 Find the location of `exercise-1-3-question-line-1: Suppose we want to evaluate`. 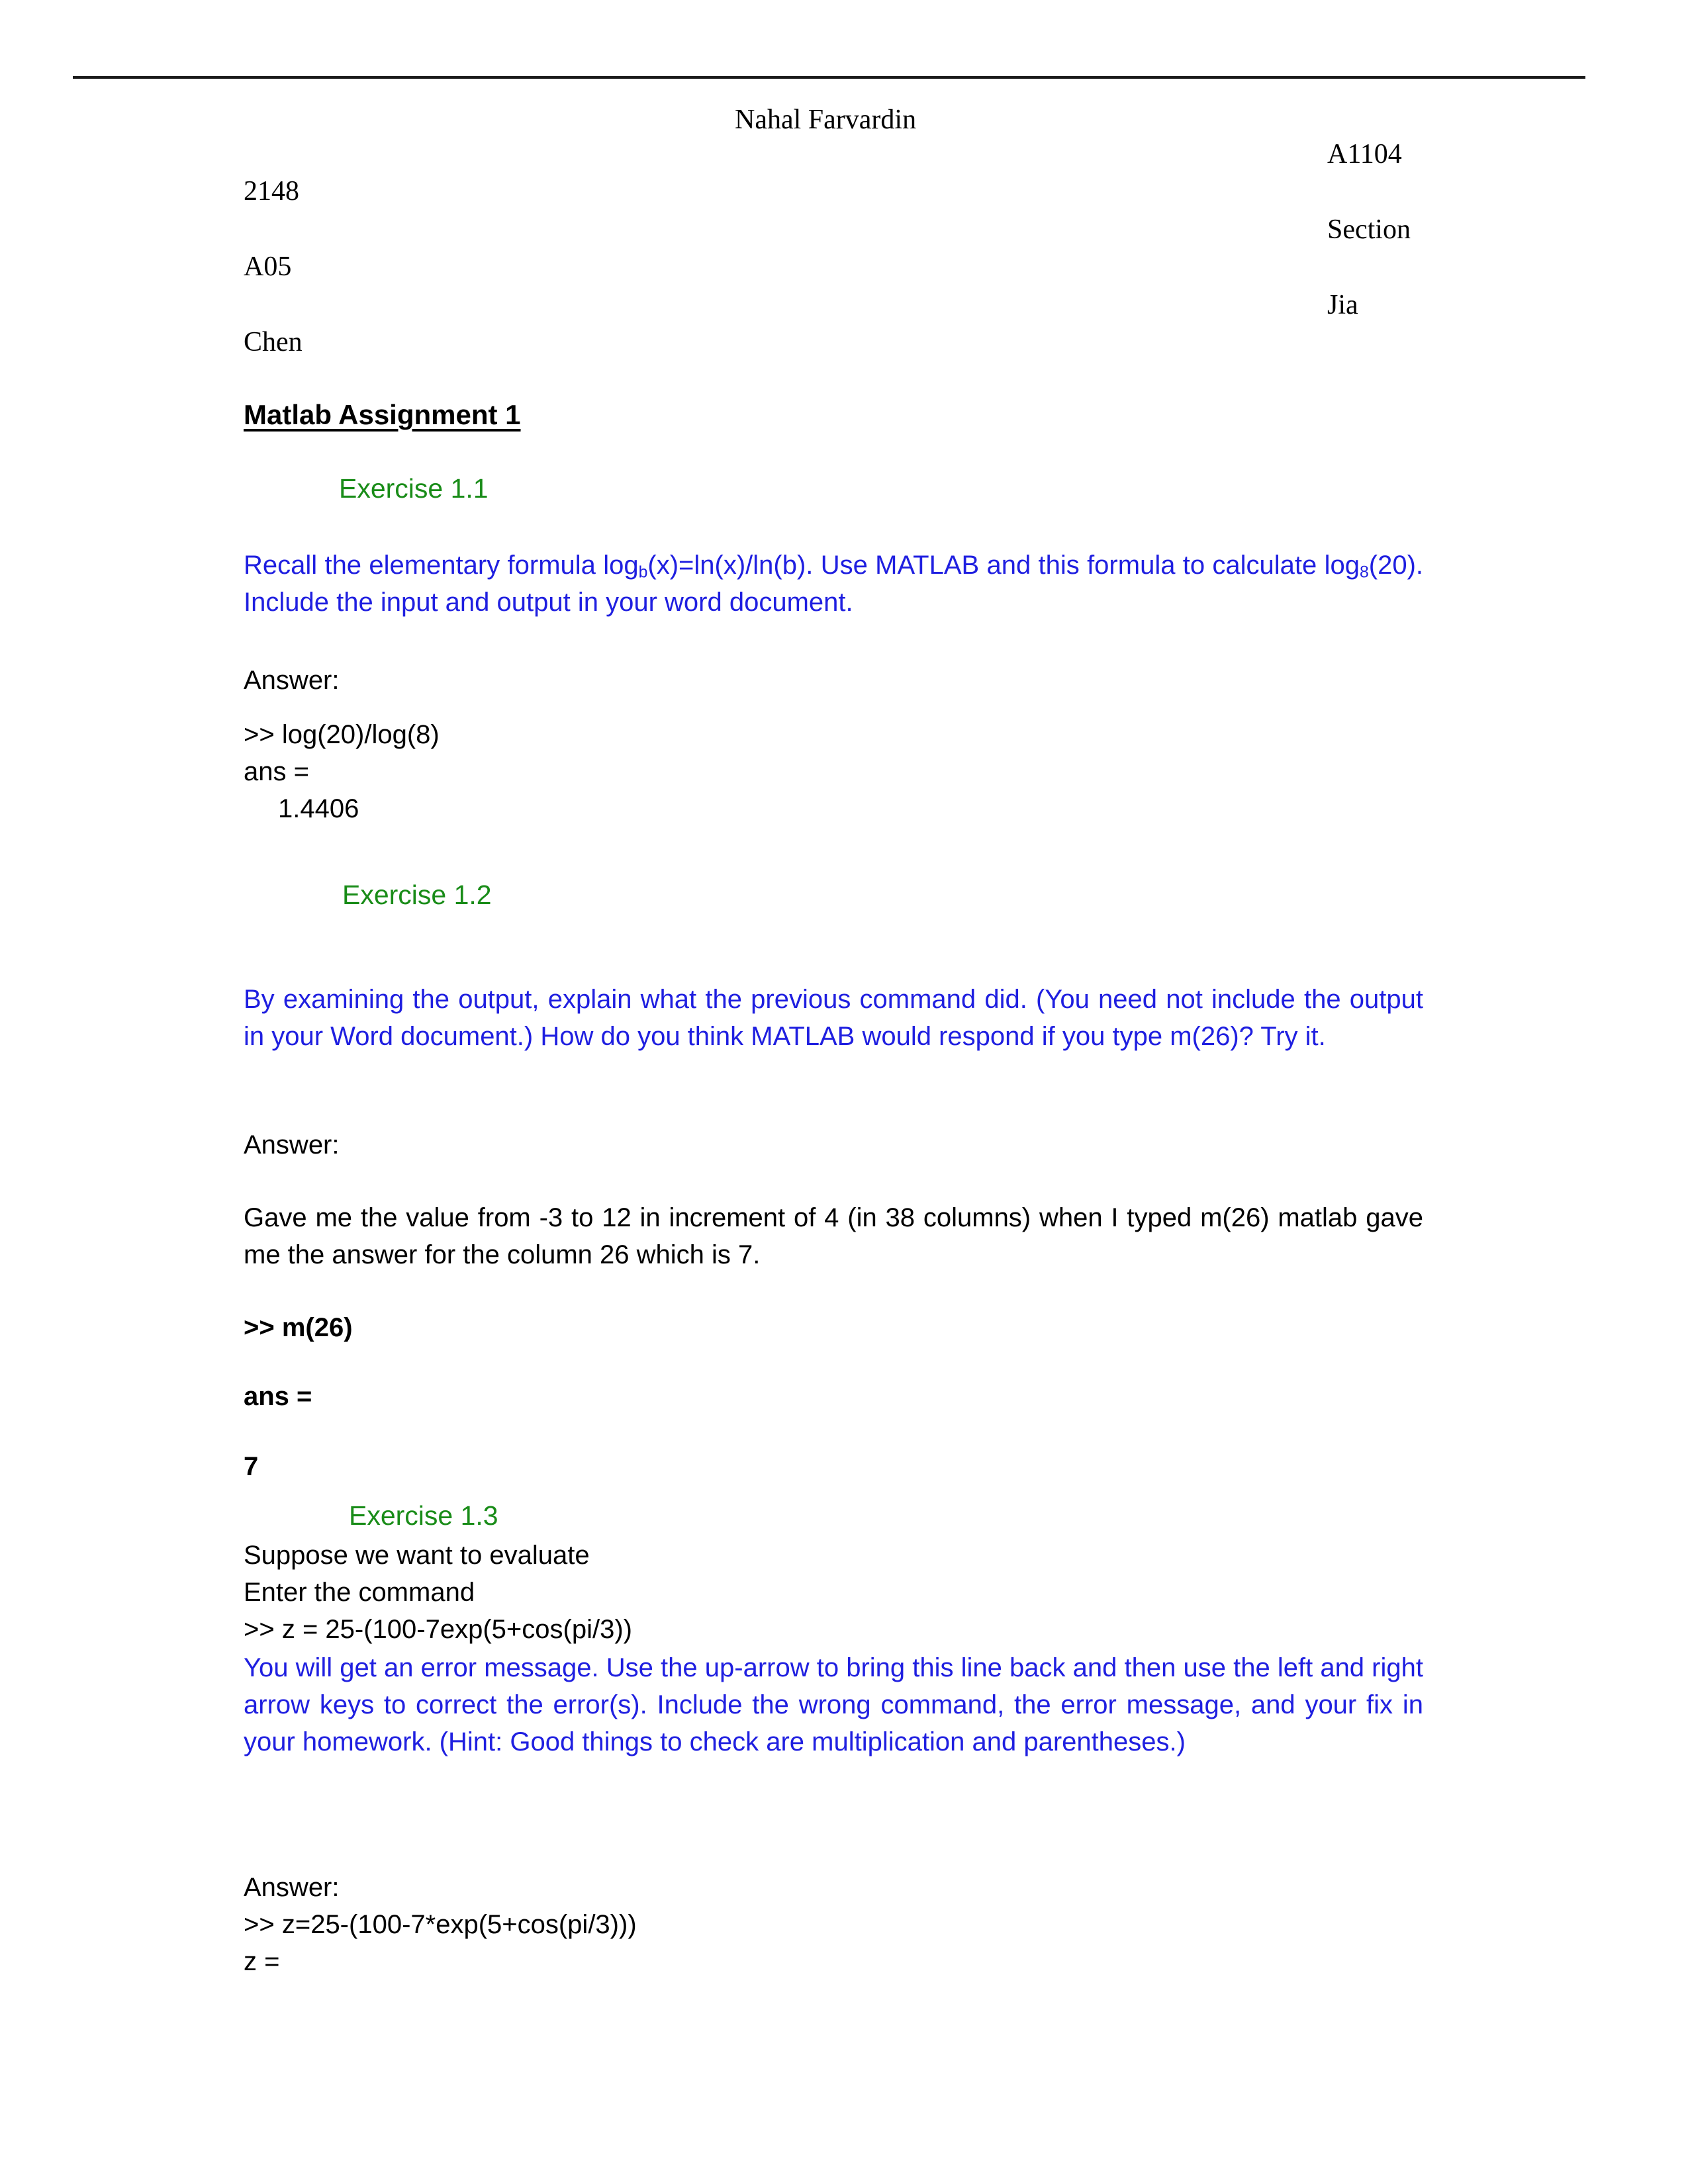

exercise-1-3-question-line-1: Suppose we want to evaluate is located at coordinates (417, 1555).